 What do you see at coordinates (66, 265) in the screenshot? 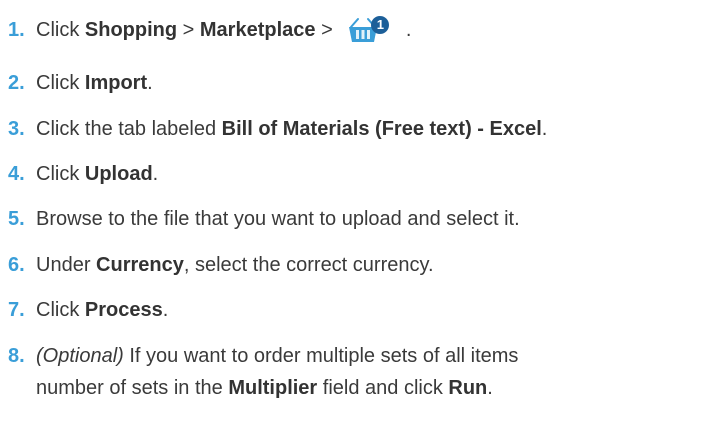
I see `step-text-part: Under` at bounding box center [66, 265].